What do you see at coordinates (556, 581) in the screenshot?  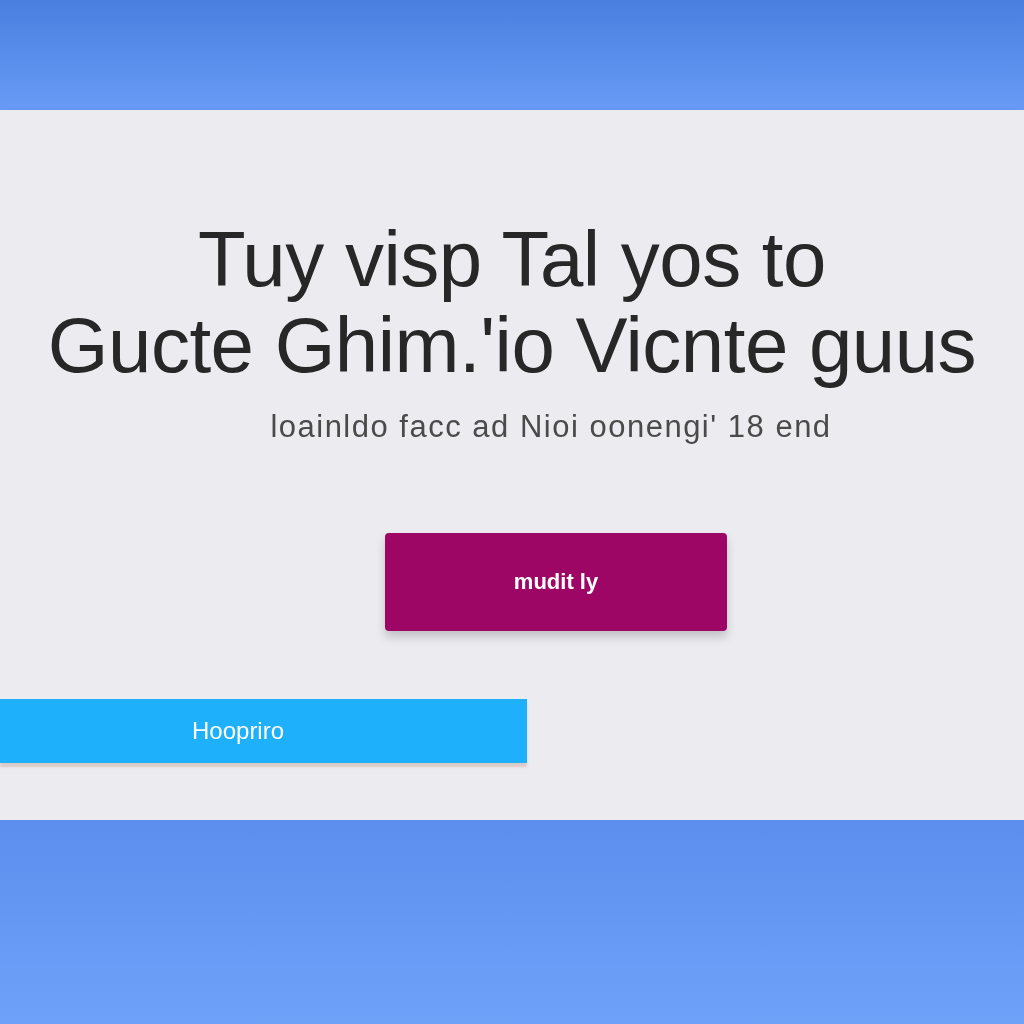 I see `primary-button: mudit ly` at bounding box center [556, 581].